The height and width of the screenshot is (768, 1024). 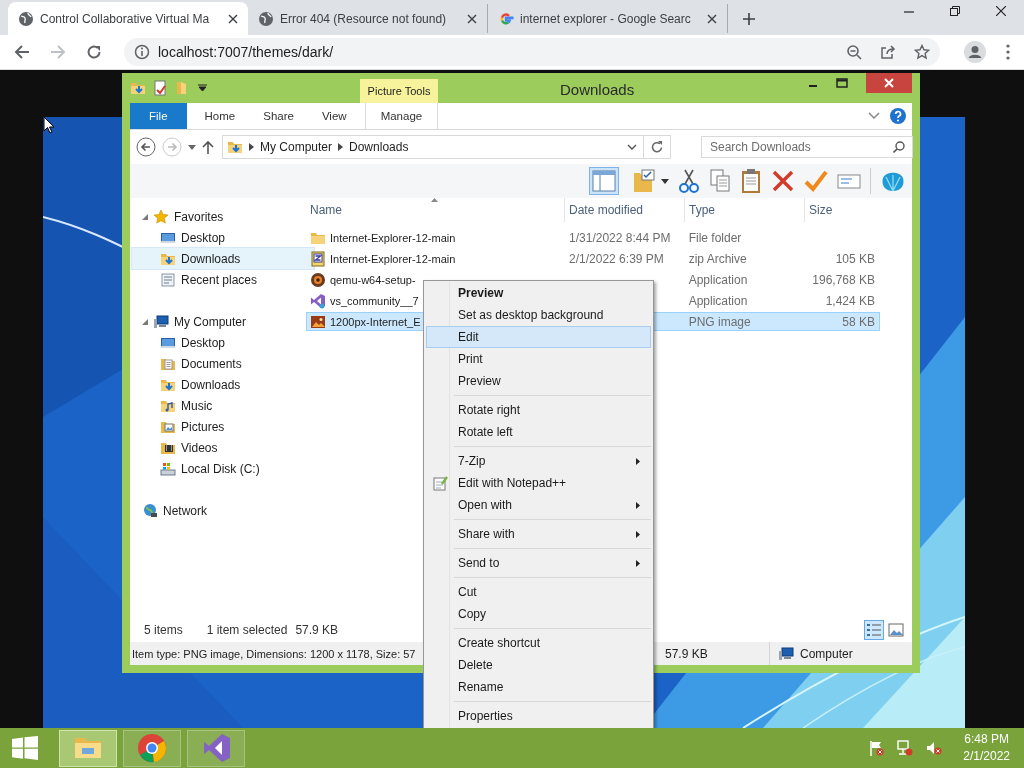 I want to click on menu-item: Edit, so click(x=538, y=337).